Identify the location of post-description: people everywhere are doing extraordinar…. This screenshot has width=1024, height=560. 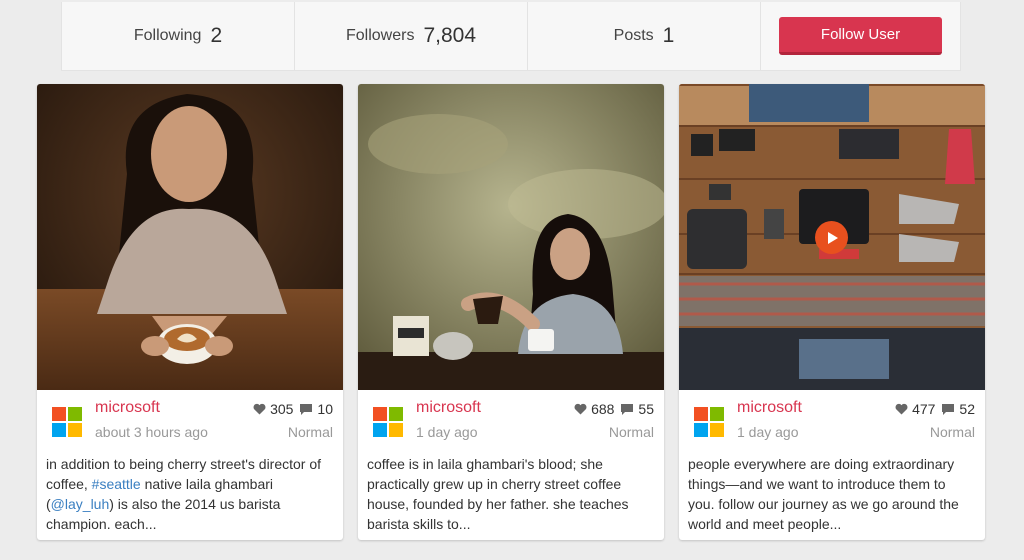
(823, 494).